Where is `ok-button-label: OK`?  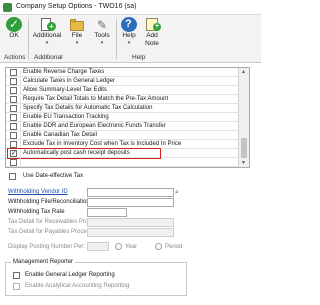 ok-button-label: OK is located at coordinates (14, 35).